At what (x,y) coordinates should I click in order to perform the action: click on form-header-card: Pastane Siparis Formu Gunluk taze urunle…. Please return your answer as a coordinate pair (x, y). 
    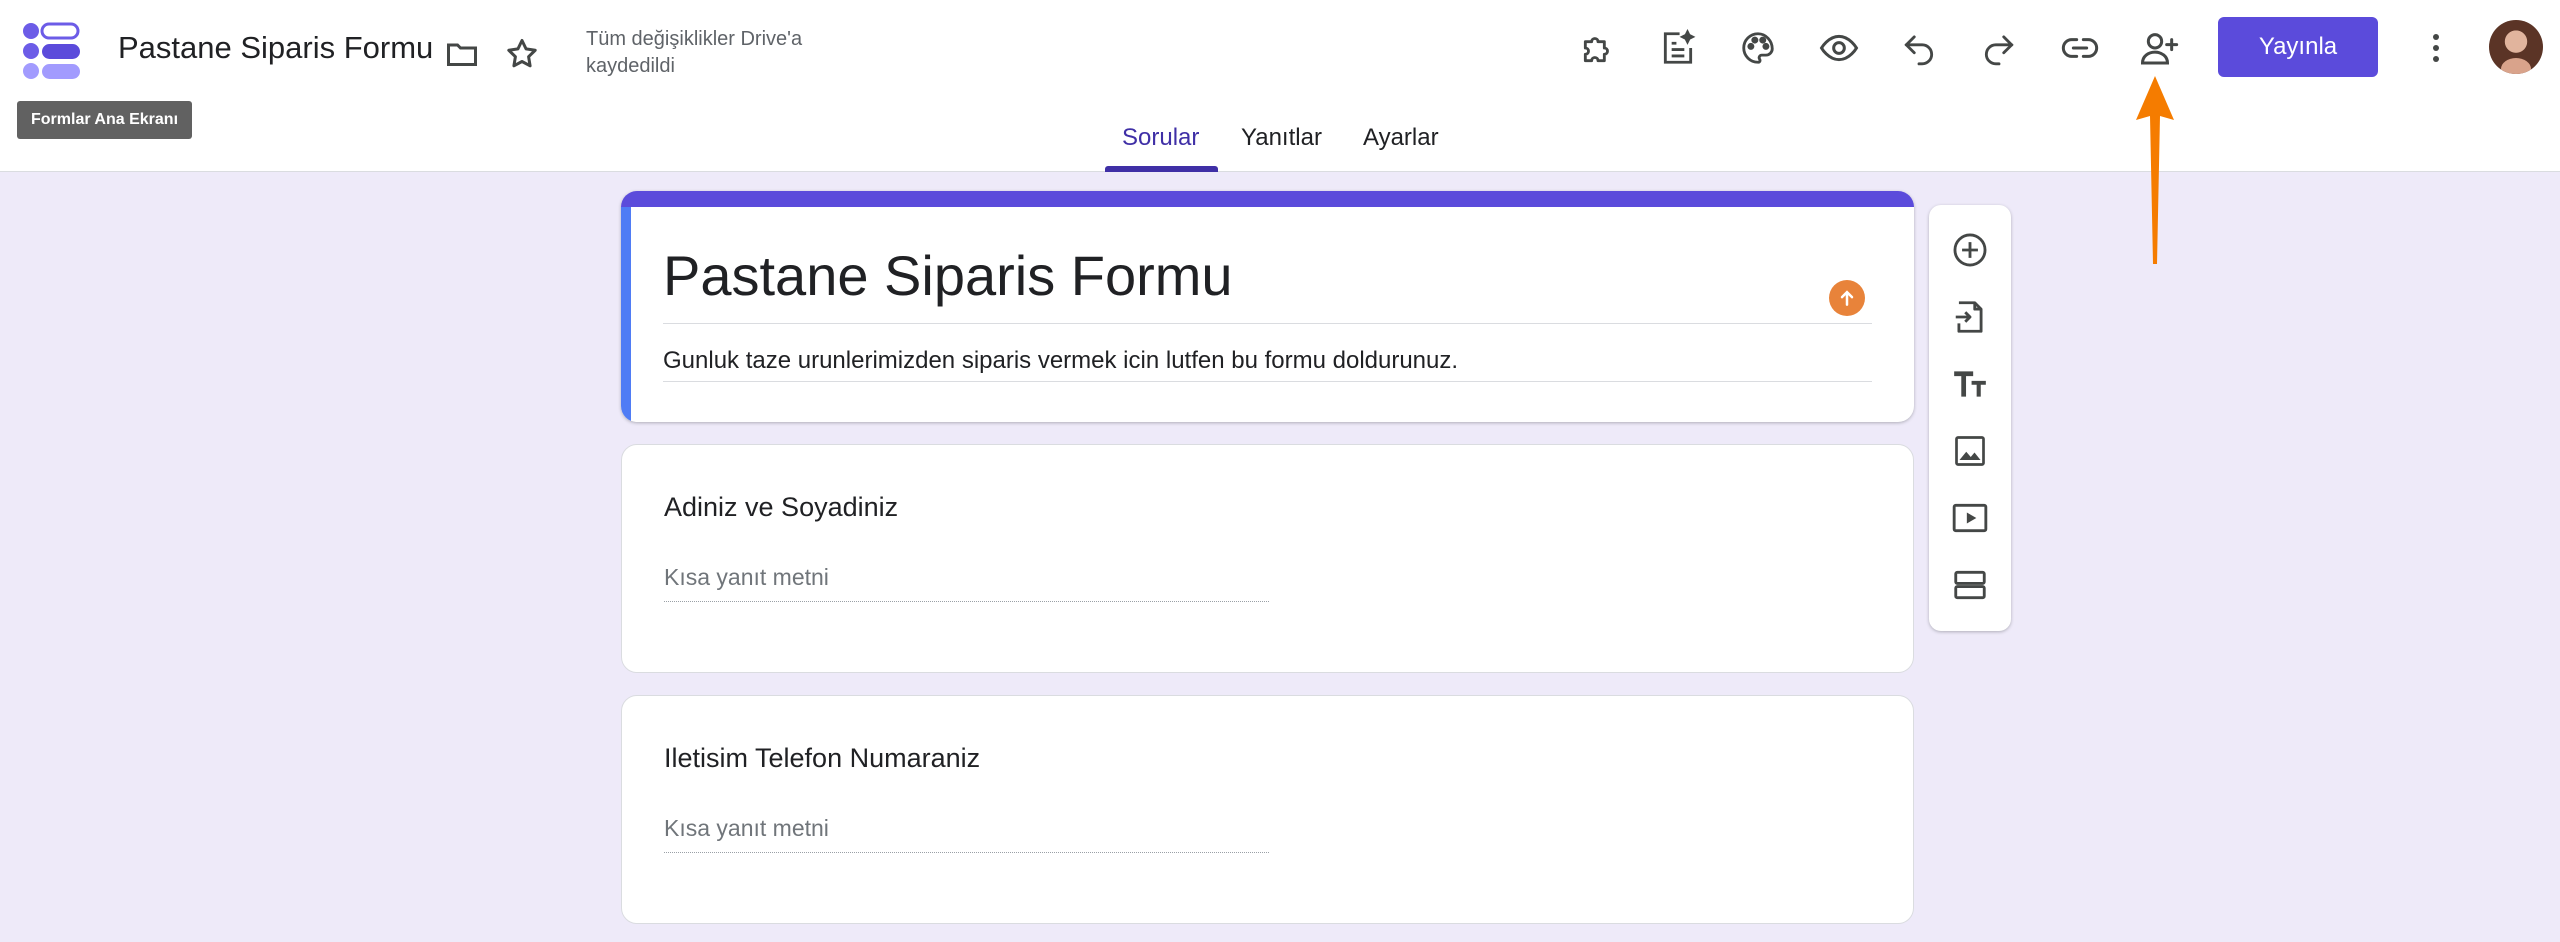
    Looking at the image, I should click on (1267, 306).